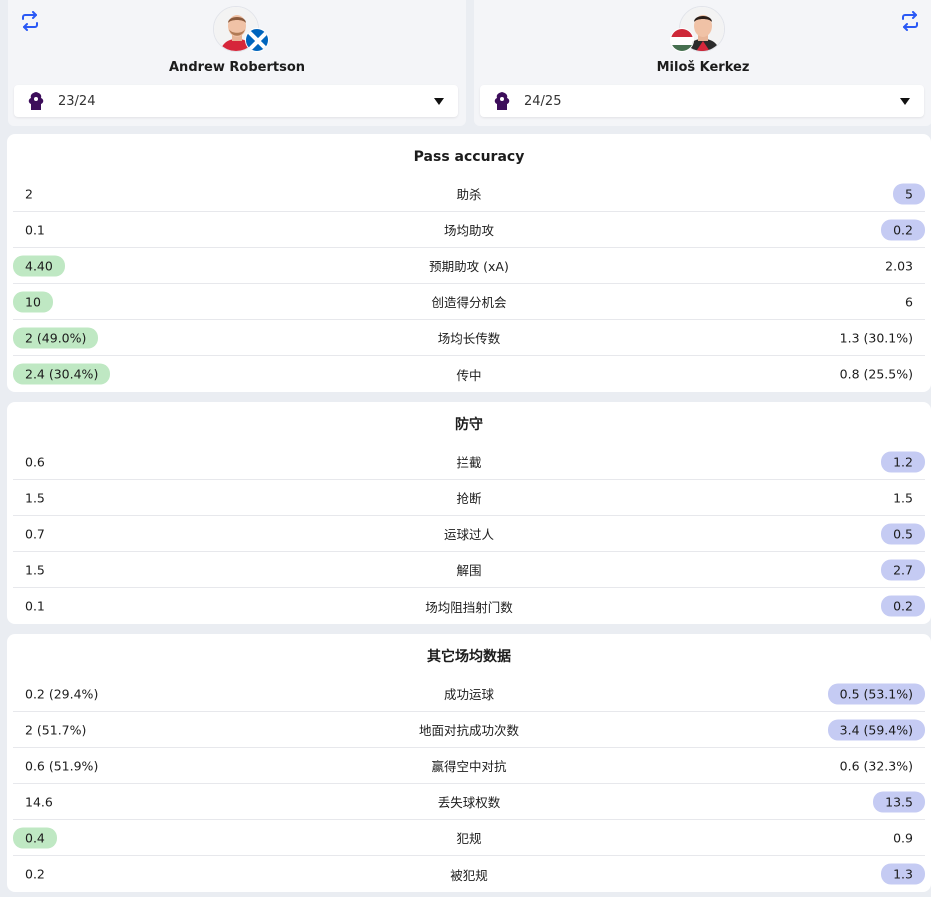 This screenshot has height=897, width=931. I want to click on player-name: Miloš Kerkez, so click(703, 67).